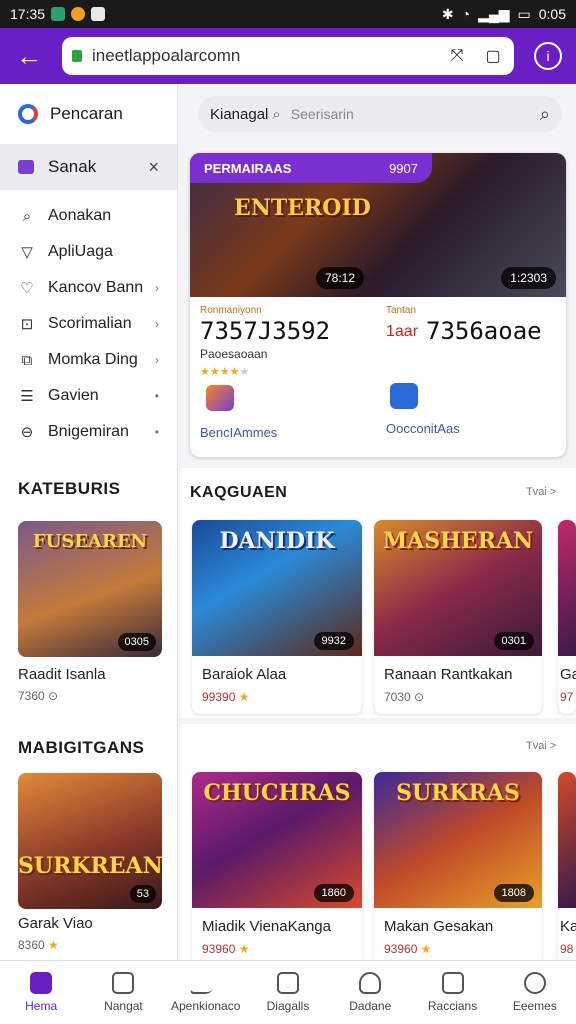 The width and height of the screenshot is (576, 1024). Describe the element at coordinates (239, 114) in the screenshot. I see `search-value: Kianagal` at that location.